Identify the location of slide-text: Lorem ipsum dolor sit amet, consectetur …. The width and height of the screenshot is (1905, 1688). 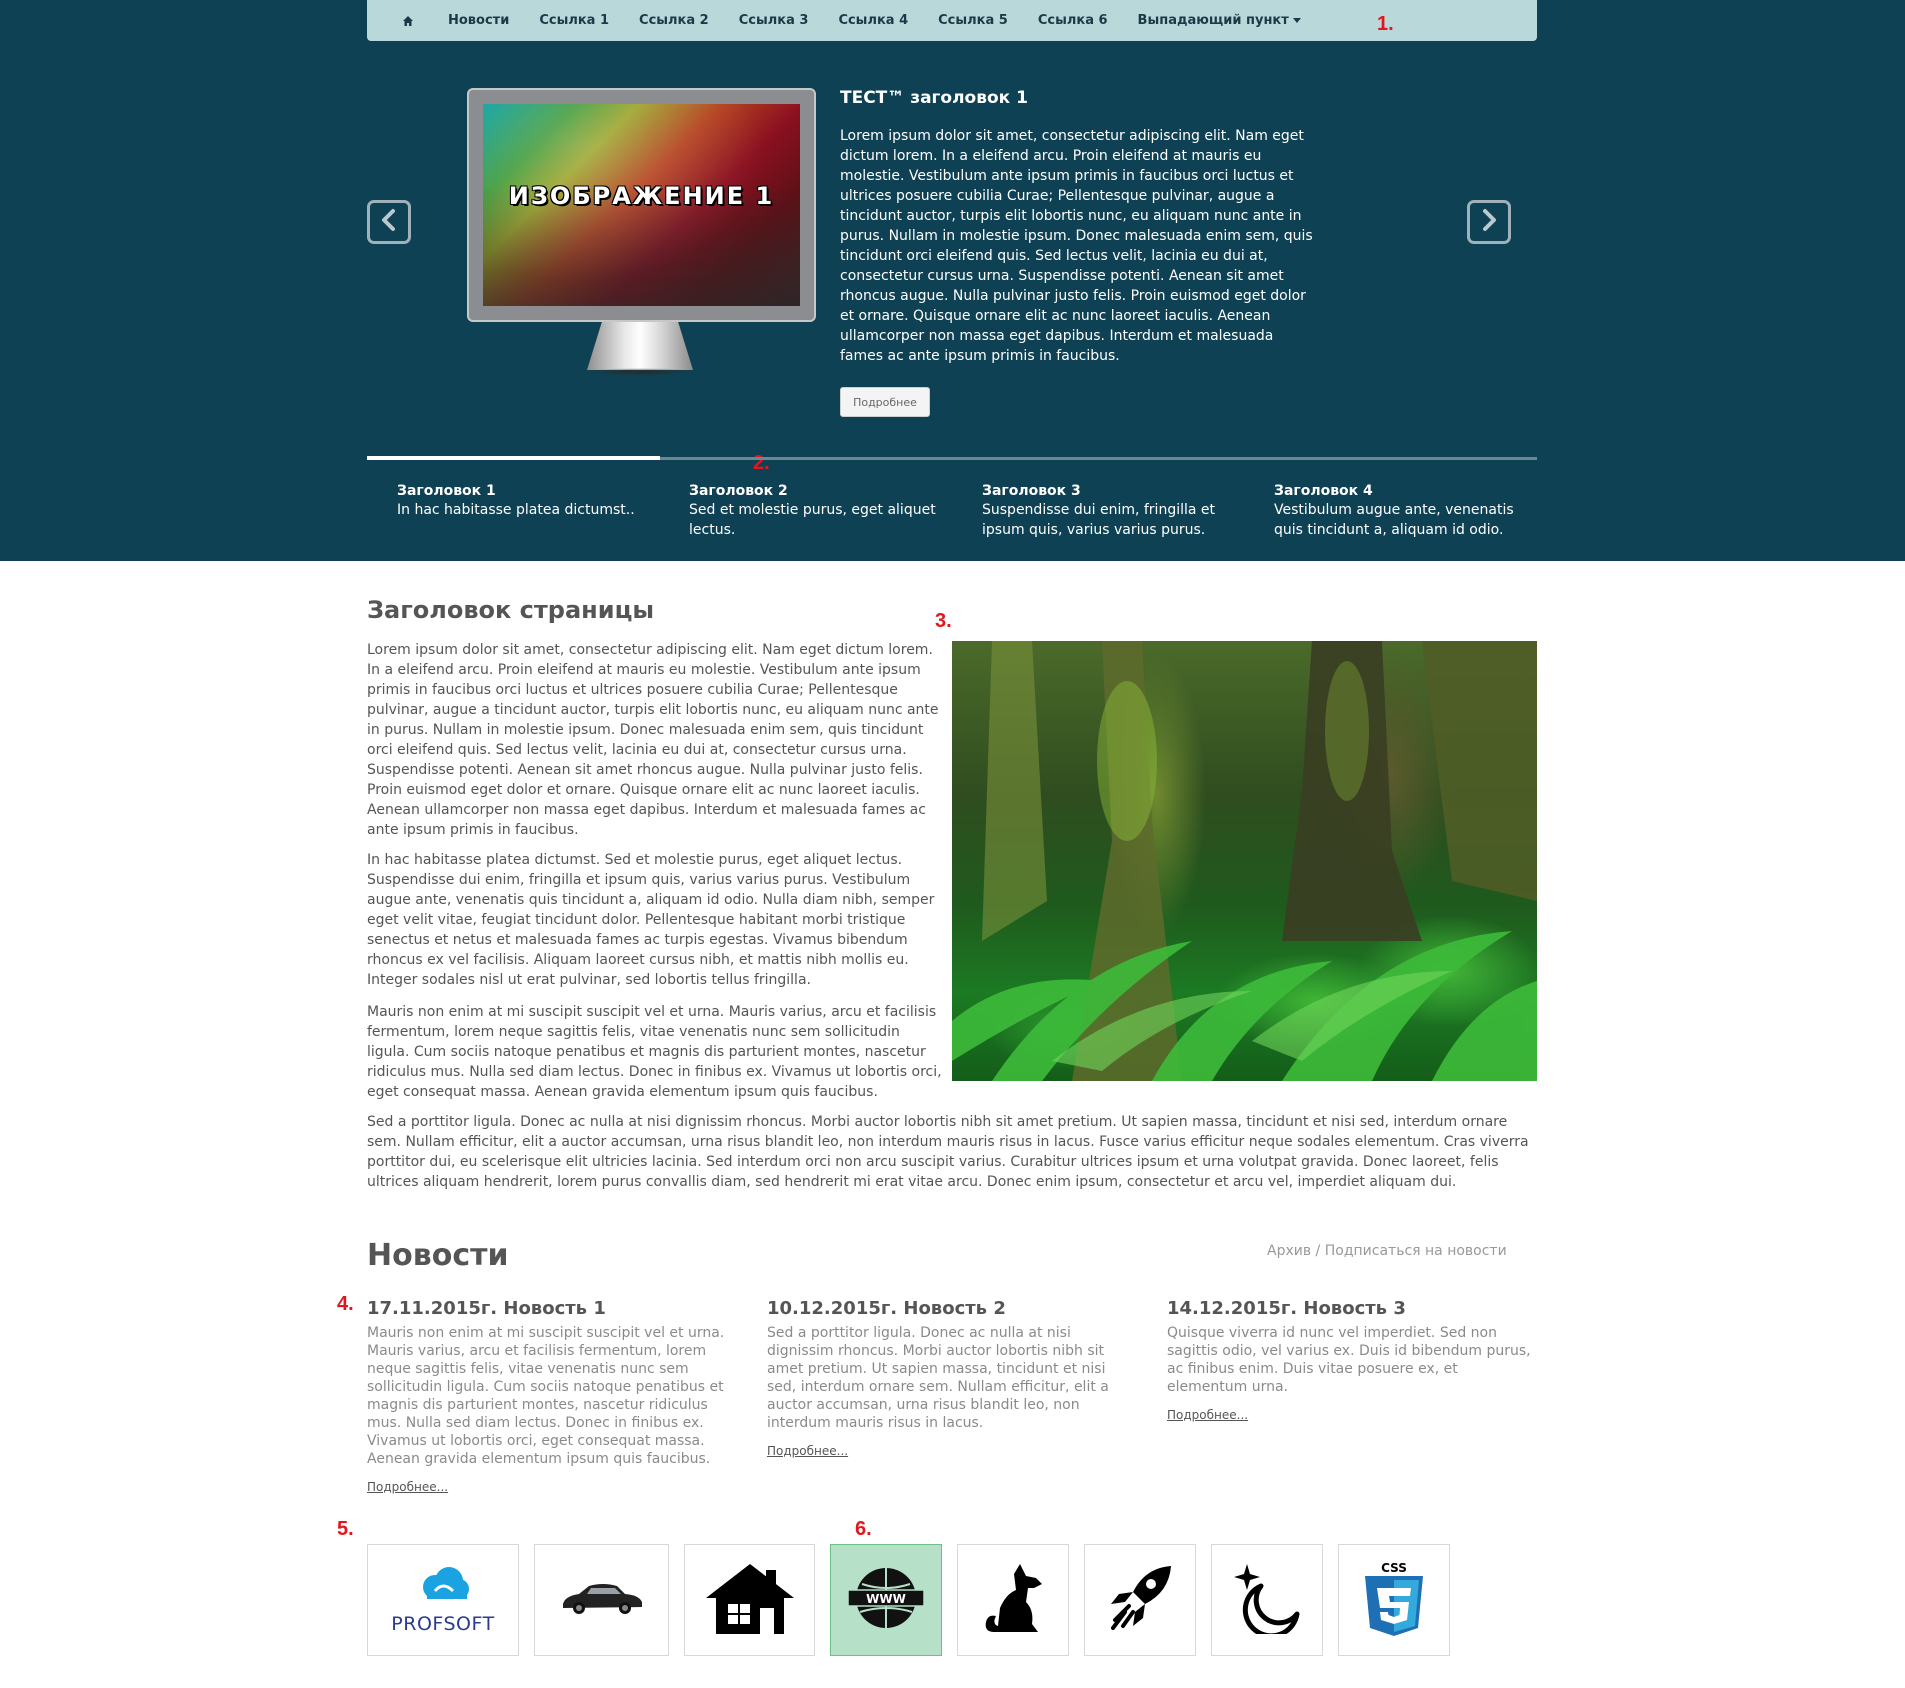
(1076, 246).